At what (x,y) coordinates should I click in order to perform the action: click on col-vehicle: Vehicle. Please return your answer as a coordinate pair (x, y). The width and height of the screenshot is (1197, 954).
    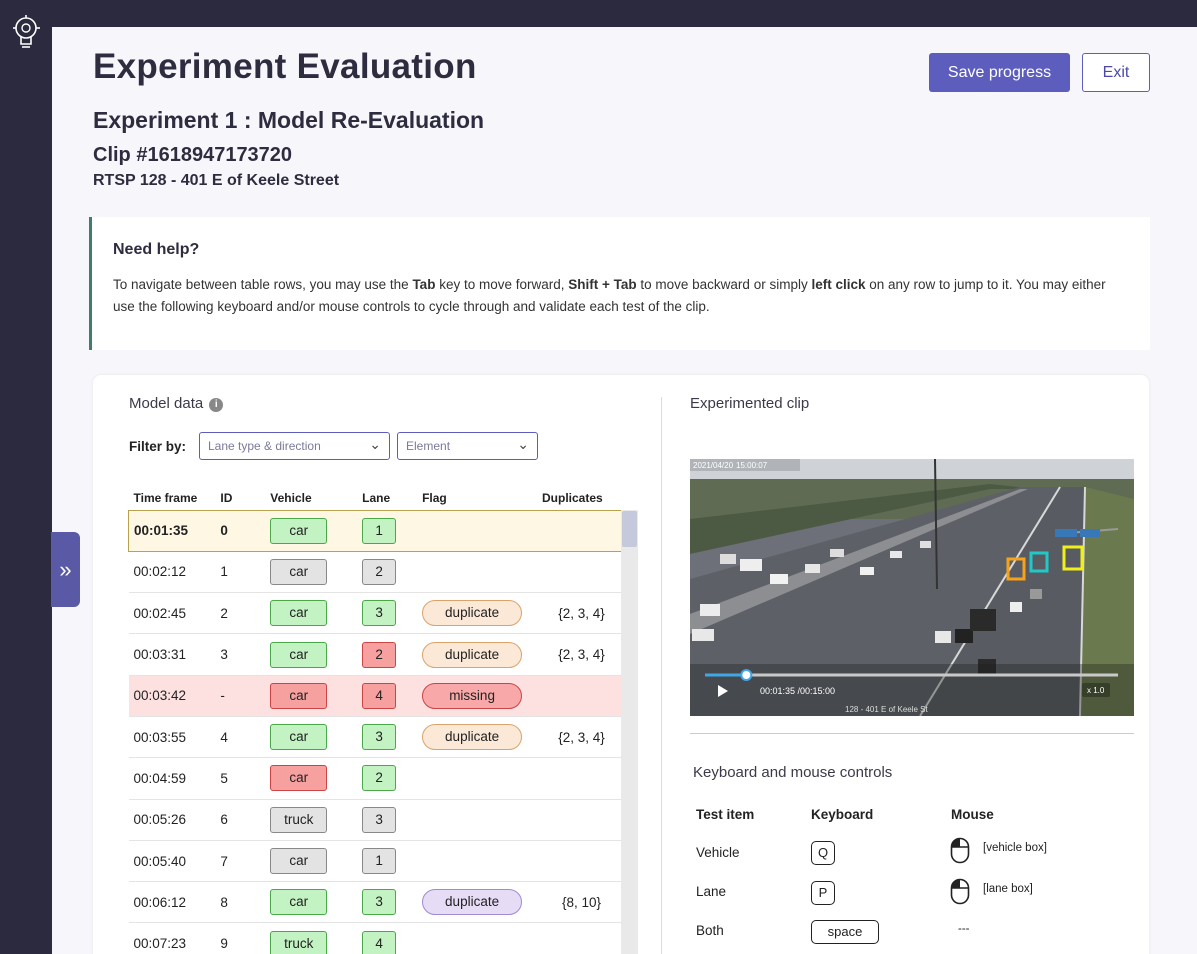
    Looking at the image, I should click on (316, 498).